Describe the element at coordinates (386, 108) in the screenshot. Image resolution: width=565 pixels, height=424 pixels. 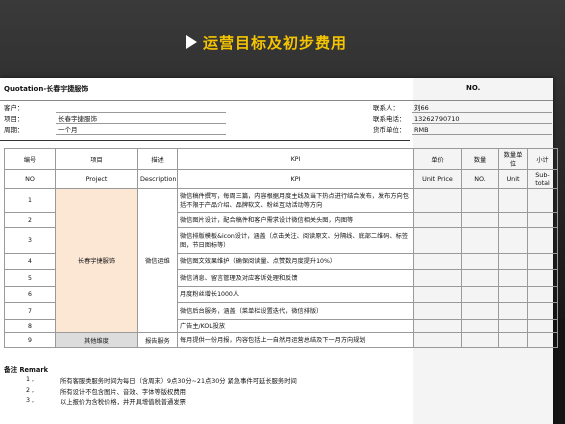
I see `contact-label: 联系人：` at that location.